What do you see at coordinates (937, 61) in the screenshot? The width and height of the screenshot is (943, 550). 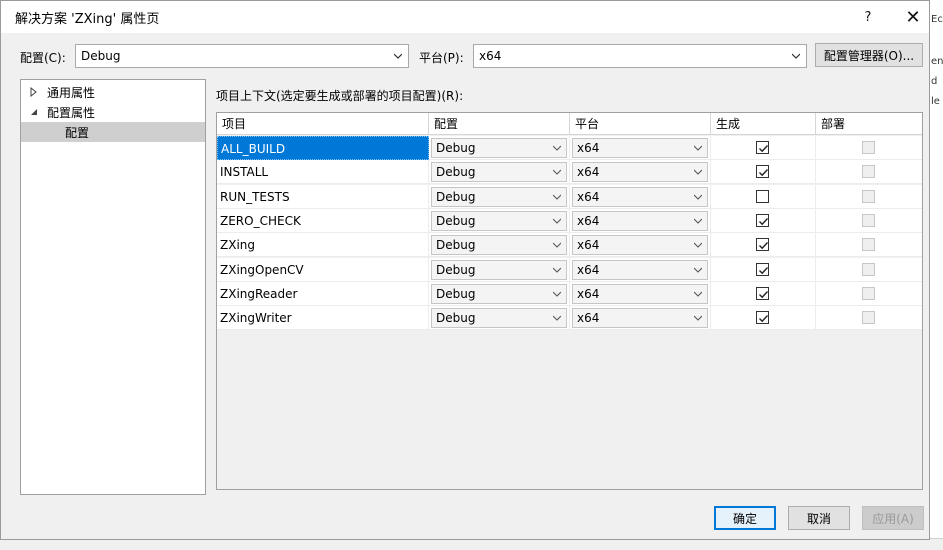 I see `background-text: en` at bounding box center [937, 61].